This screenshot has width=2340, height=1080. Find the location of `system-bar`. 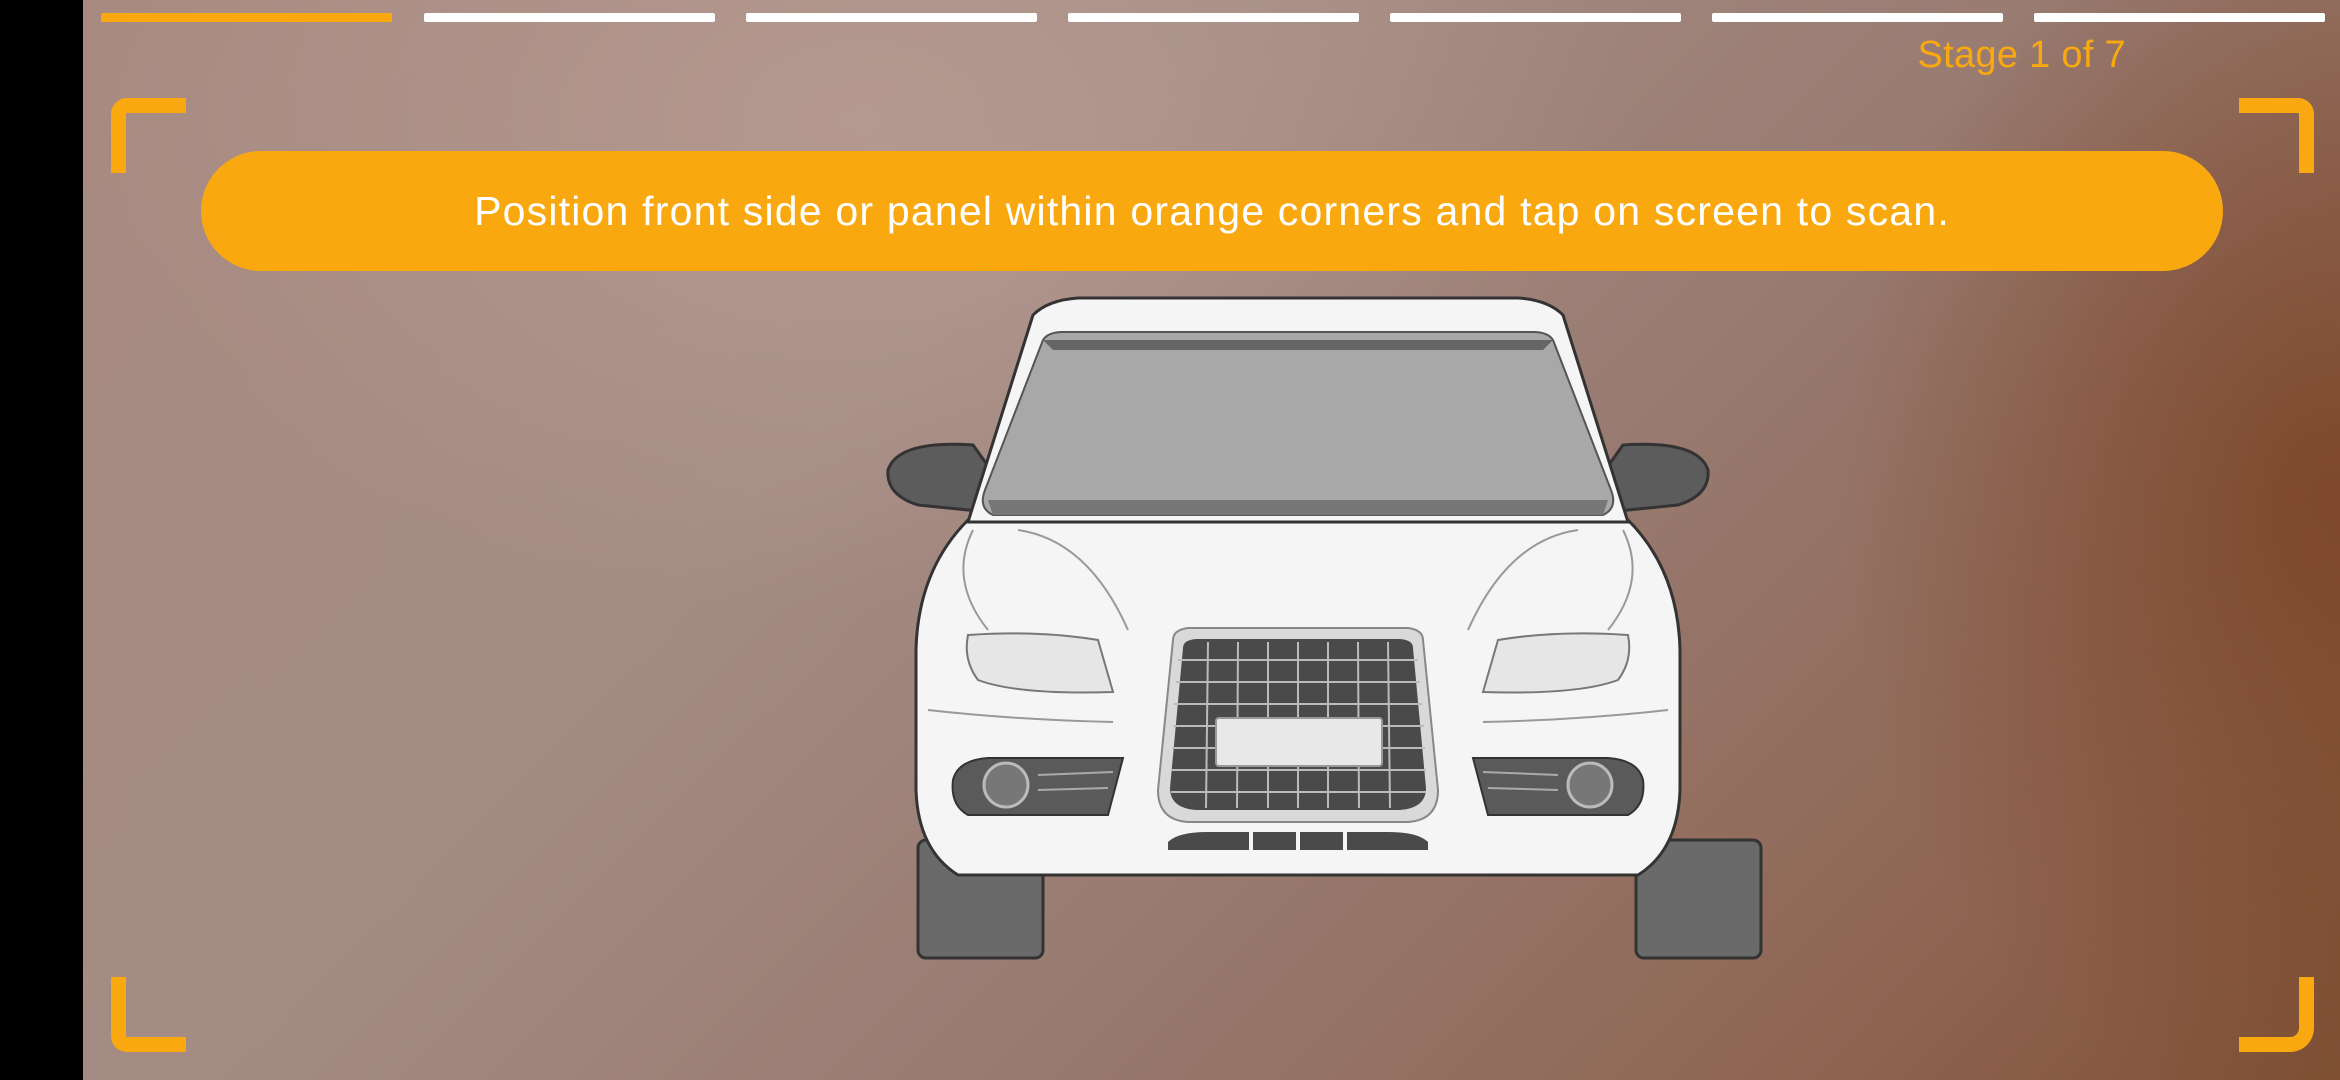

system-bar is located at coordinates (41, 540).